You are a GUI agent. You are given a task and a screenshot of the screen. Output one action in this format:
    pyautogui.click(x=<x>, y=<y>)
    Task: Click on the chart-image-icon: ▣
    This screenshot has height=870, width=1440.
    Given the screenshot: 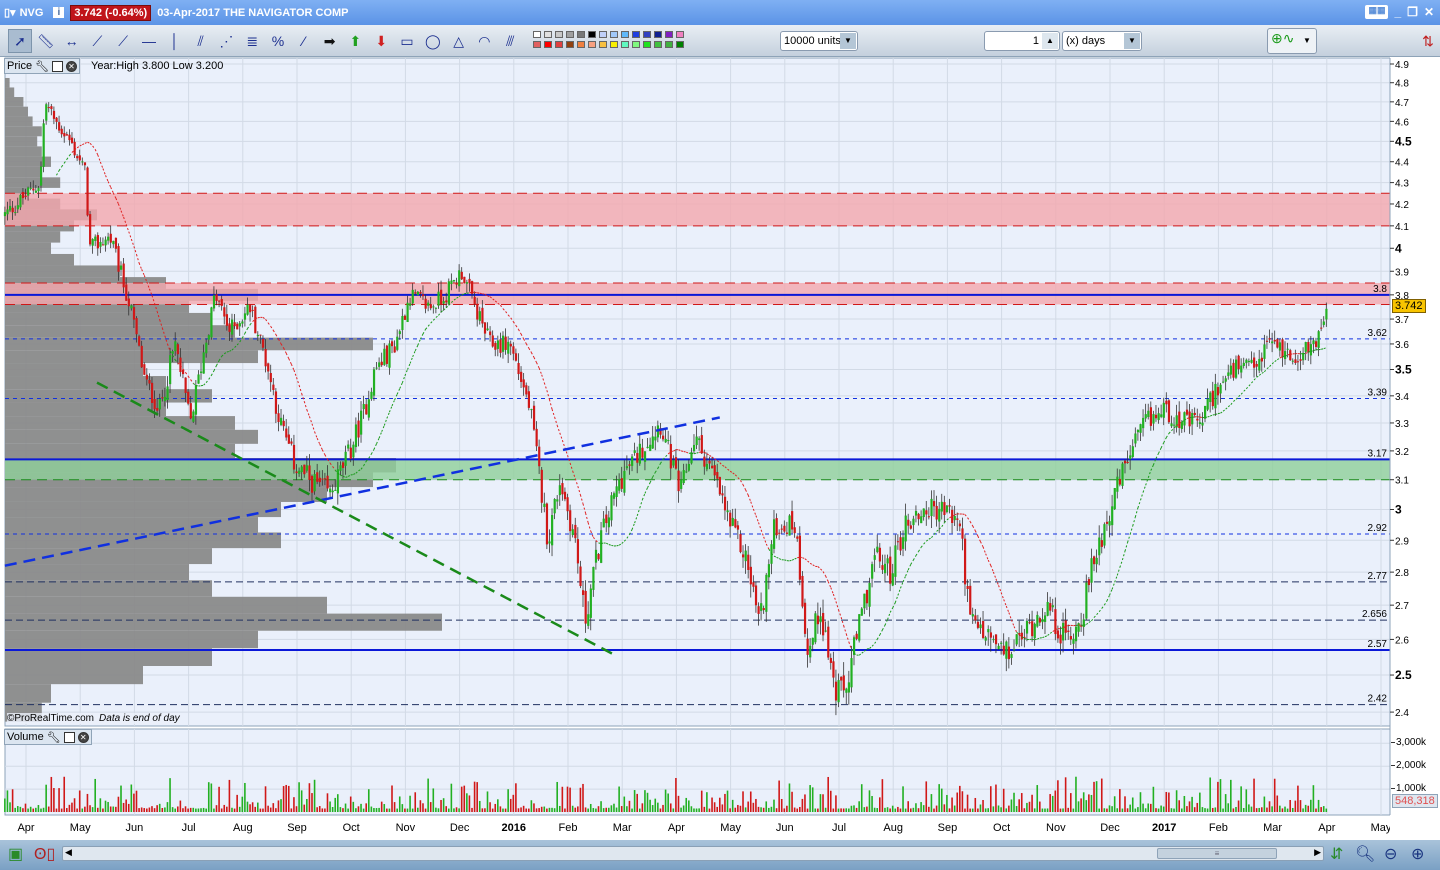 What is the action you would take?
    pyautogui.click(x=15, y=854)
    